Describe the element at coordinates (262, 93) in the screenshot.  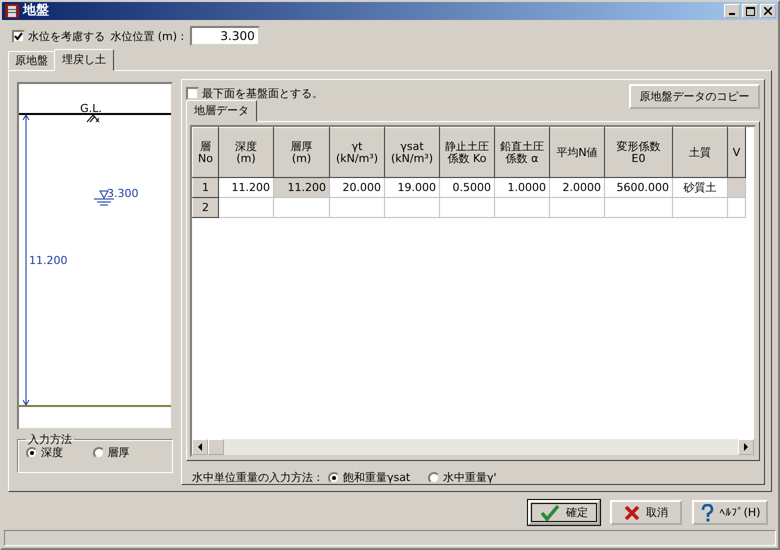
I see `base-label: 最下面を基盤面とする。` at that location.